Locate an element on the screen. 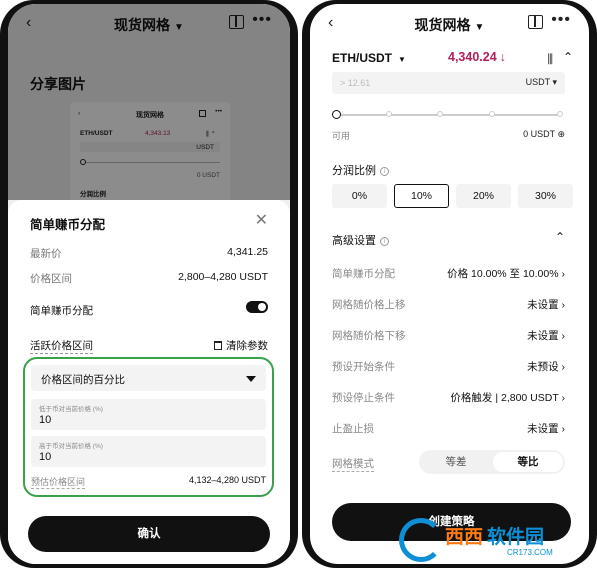 The height and width of the screenshot is (568, 597). upper-percent-field: 高于币对当前价格 (%) 10 is located at coordinates (148, 451).